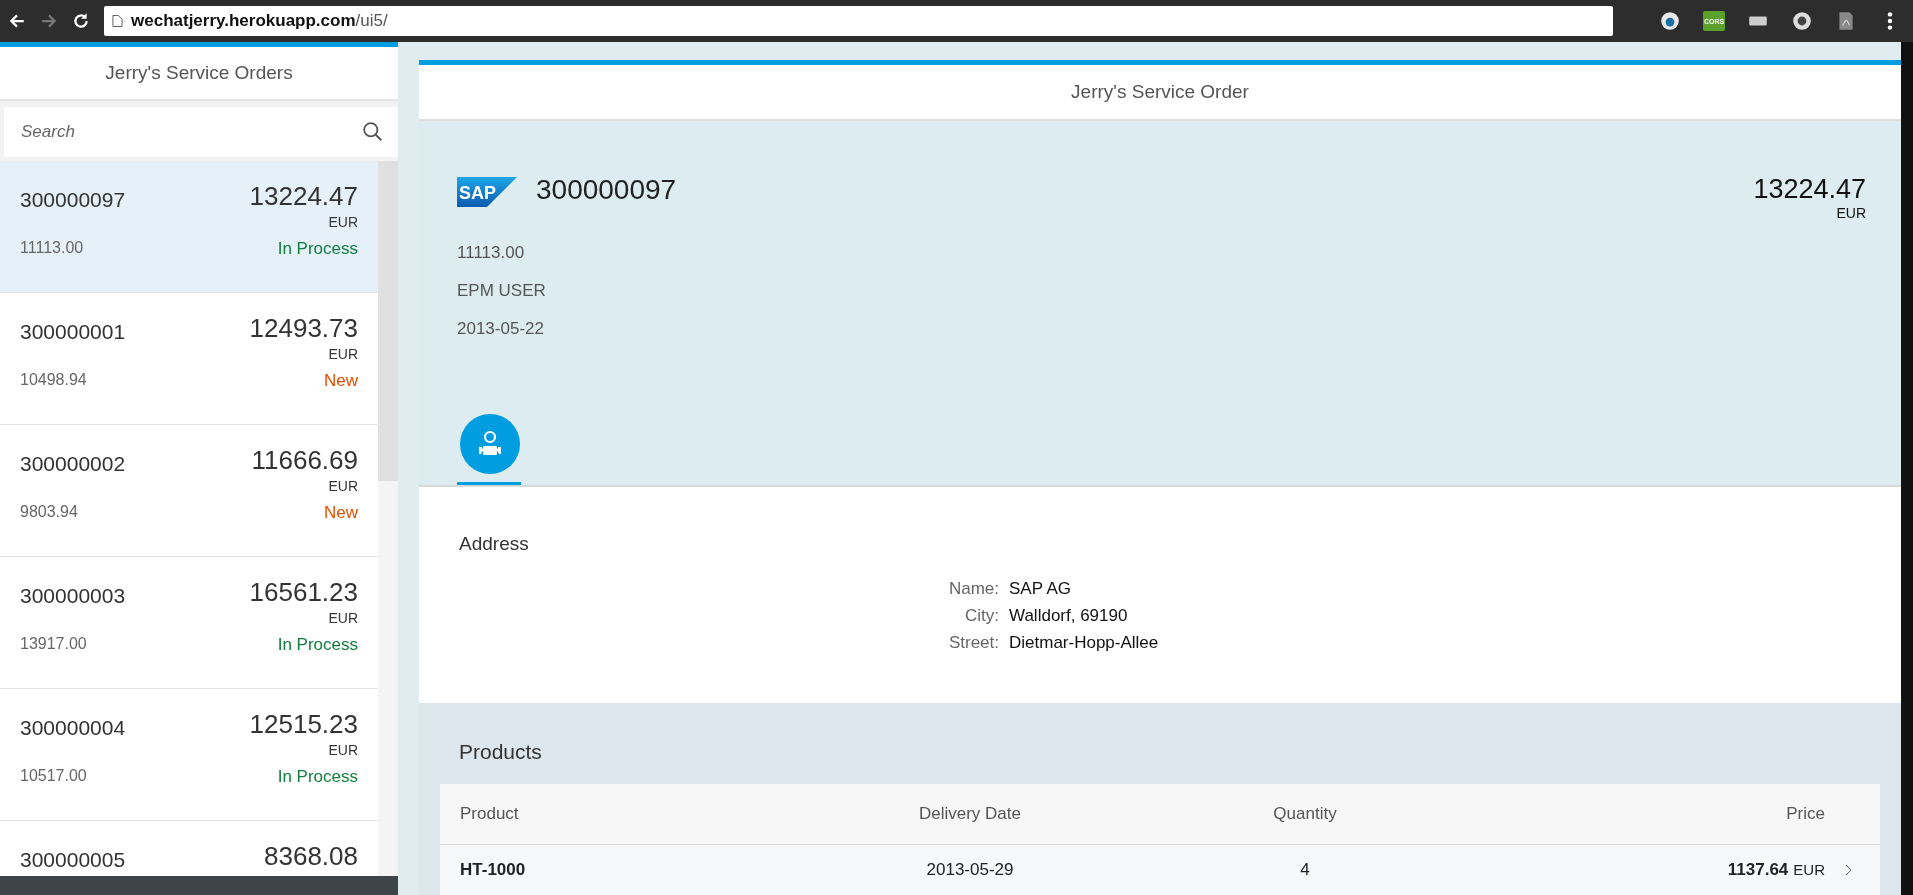  I want to click on product-name: HT-1000, so click(493, 870).